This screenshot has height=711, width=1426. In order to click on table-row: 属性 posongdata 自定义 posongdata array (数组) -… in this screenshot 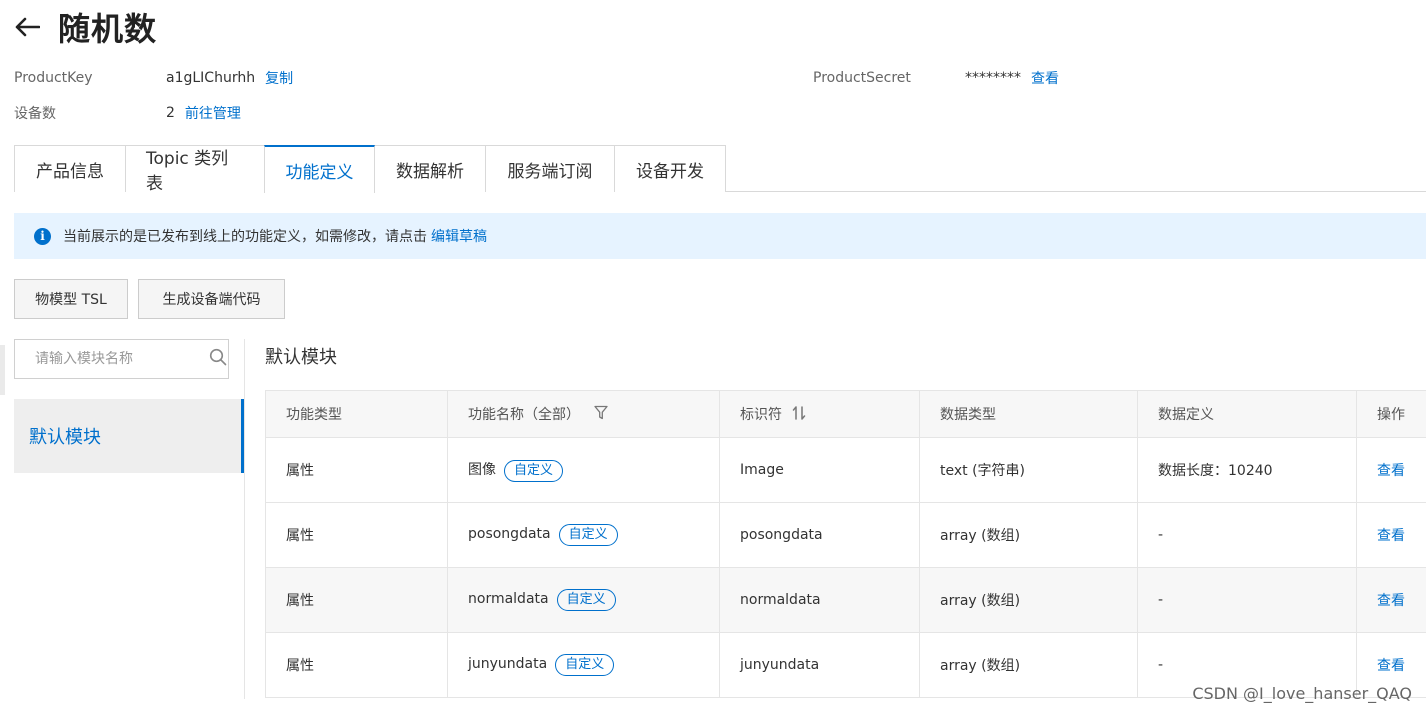, I will do `click(845, 535)`.